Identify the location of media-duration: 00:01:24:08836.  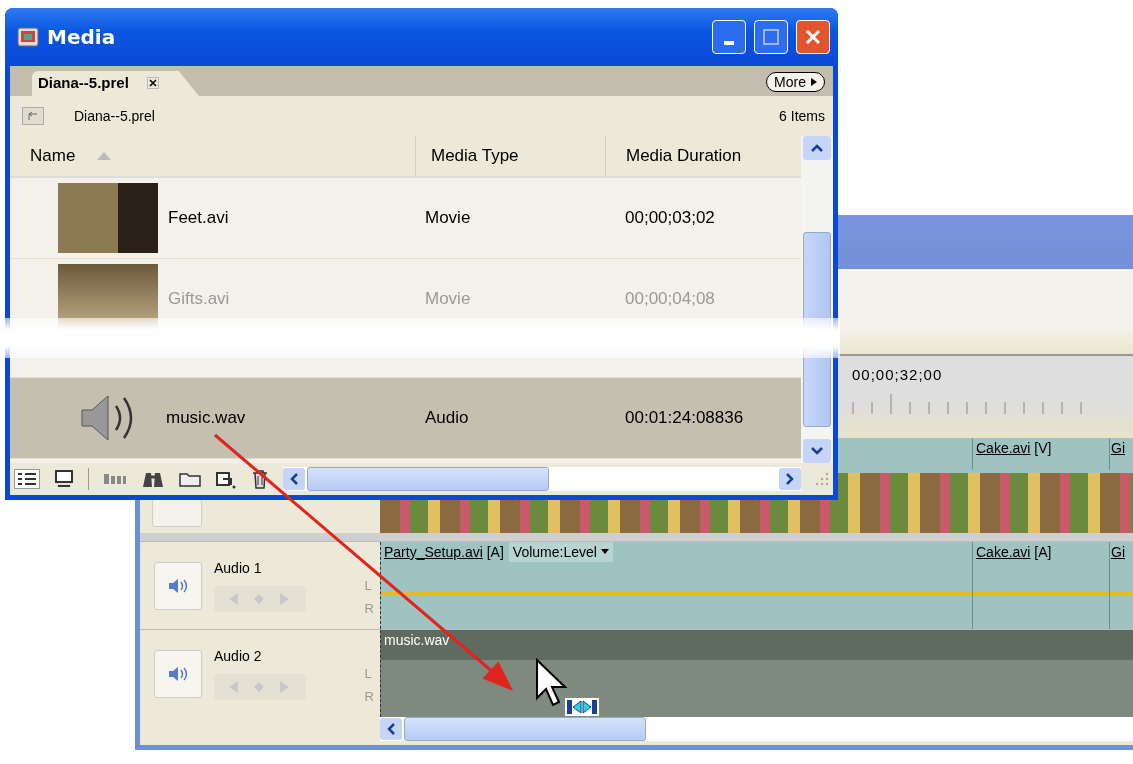
(684, 418).